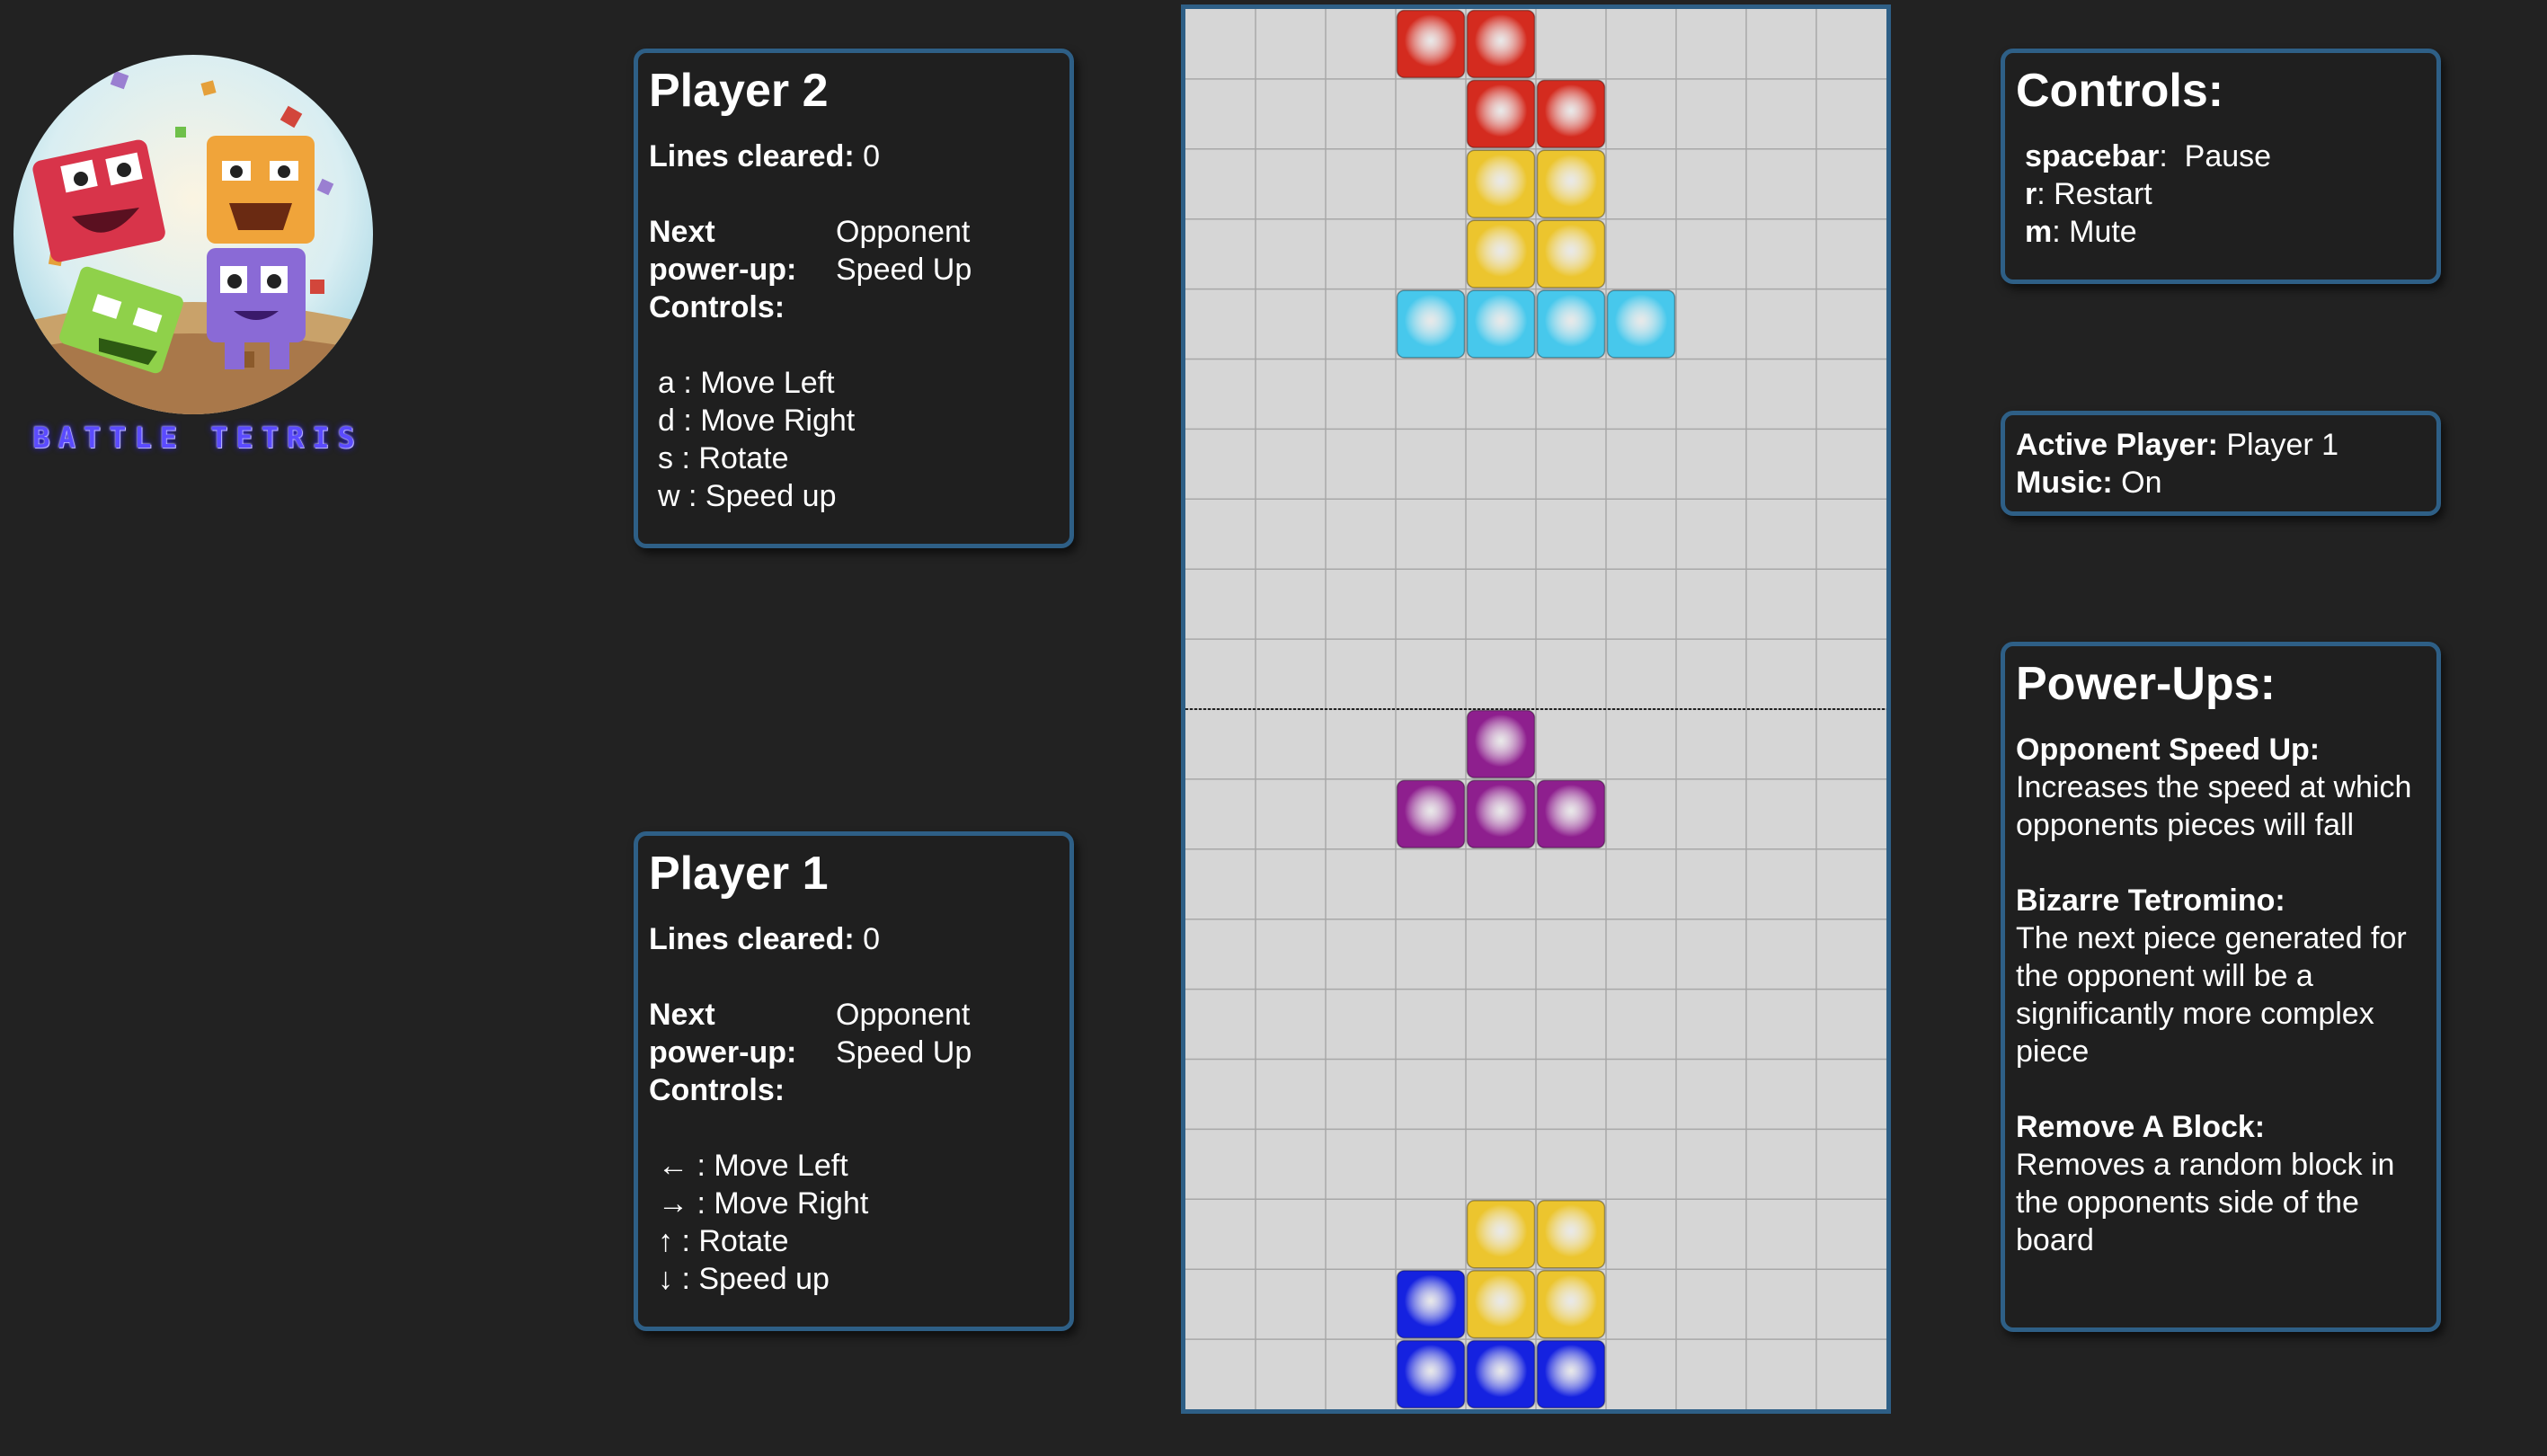 This screenshot has height=1456, width=2547. I want to click on player2-title: Player 2, so click(739, 91).